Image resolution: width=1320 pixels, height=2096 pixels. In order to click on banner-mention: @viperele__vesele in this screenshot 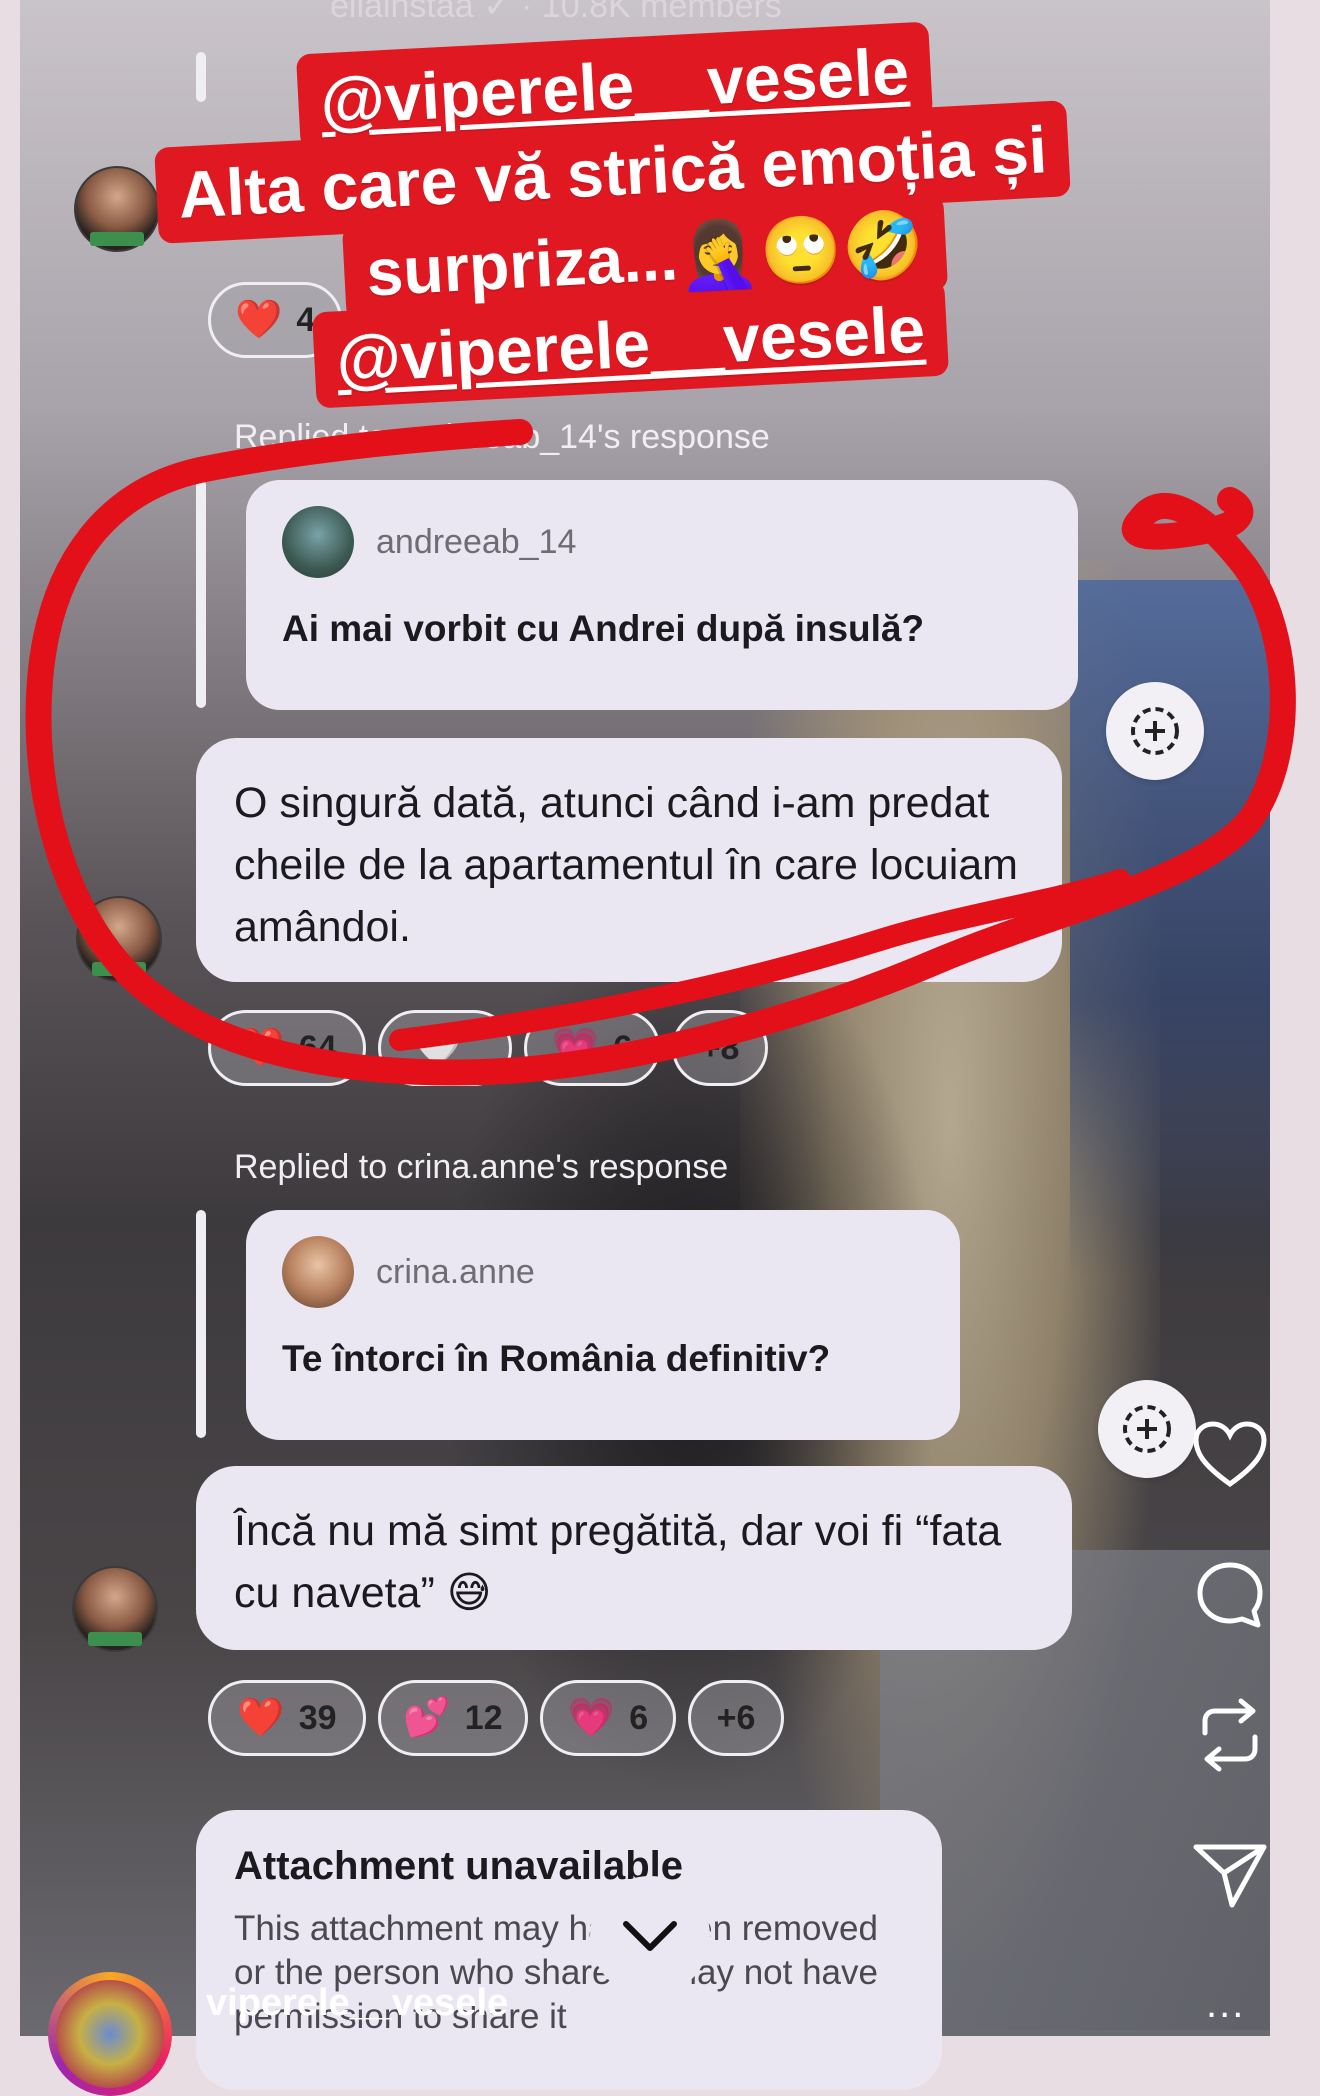, I will do `click(630, 344)`.